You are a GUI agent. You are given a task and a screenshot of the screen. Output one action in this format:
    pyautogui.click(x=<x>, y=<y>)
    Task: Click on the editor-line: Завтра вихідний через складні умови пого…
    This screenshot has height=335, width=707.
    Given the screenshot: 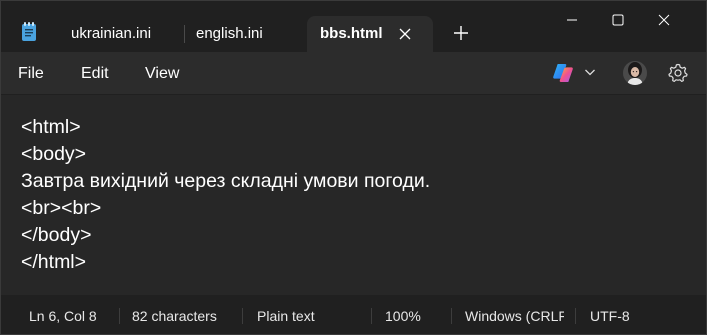 What is the action you would take?
    pyautogui.click(x=226, y=181)
    